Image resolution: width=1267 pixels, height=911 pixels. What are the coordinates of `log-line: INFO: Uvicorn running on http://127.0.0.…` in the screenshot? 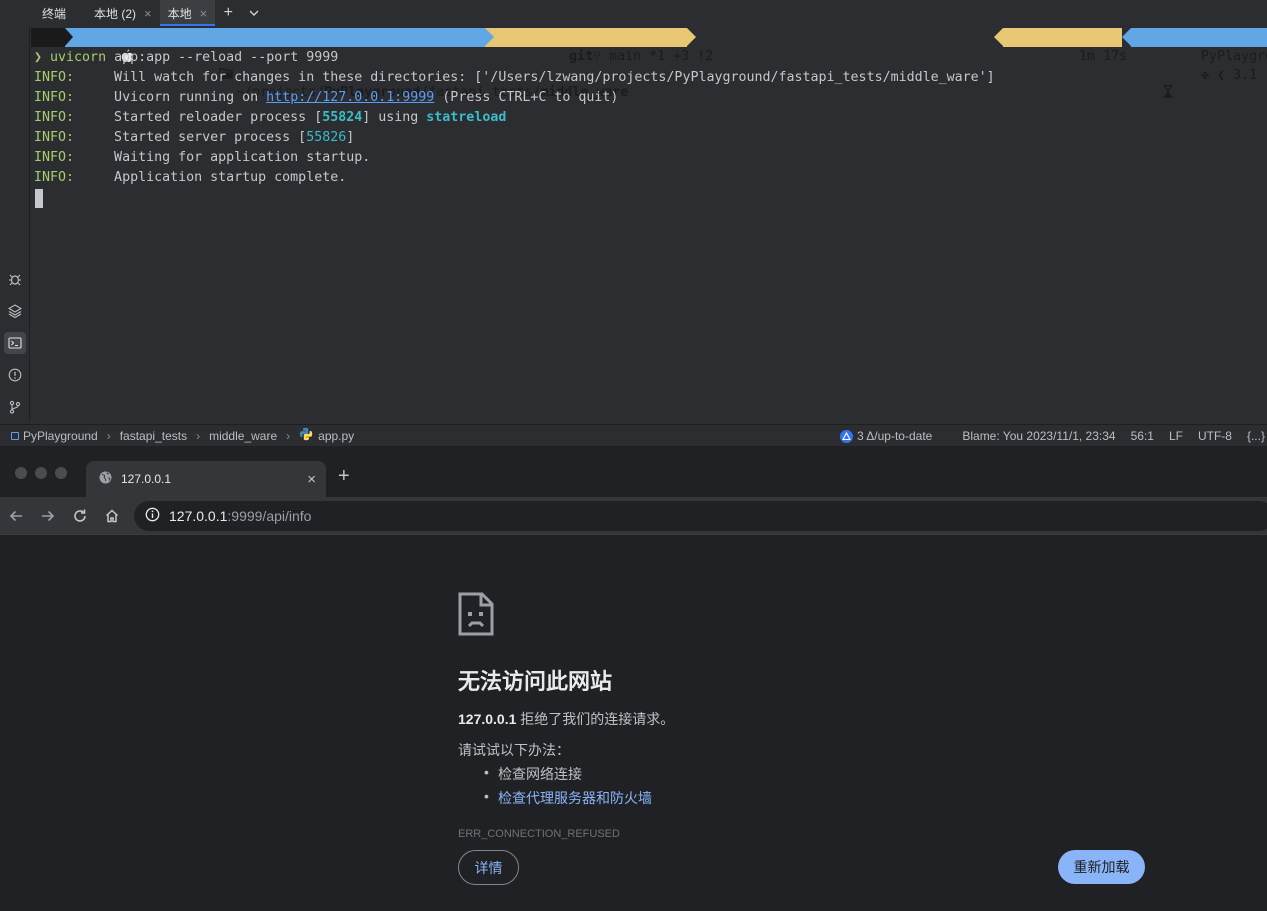 It's located at (326, 98).